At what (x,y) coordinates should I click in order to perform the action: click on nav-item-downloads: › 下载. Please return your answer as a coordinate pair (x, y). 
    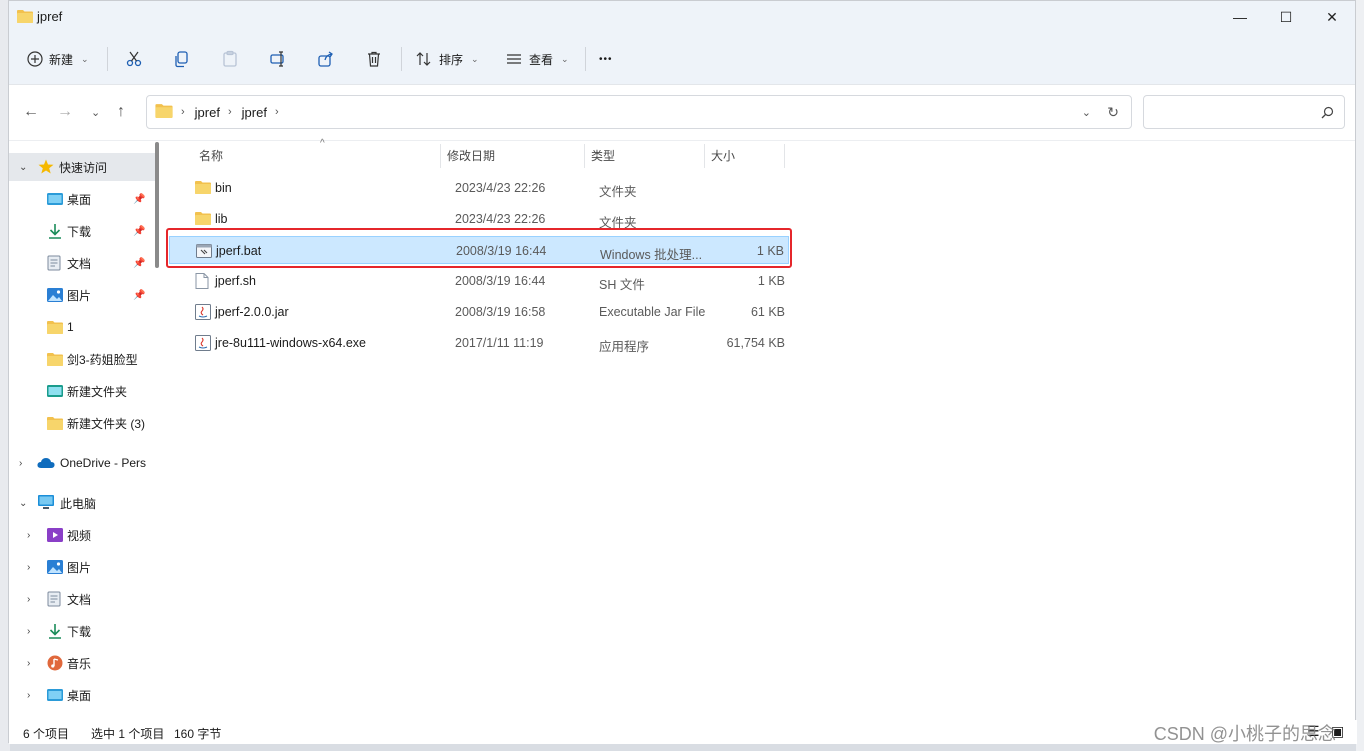
    Looking at the image, I should click on (83, 631).